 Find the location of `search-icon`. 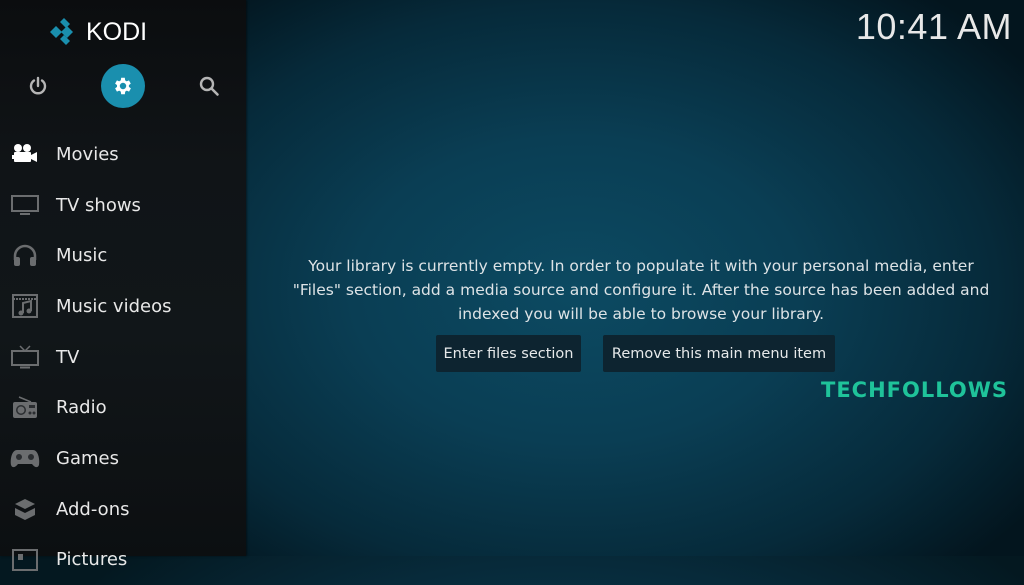

search-icon is located at coordinates (209, 86).